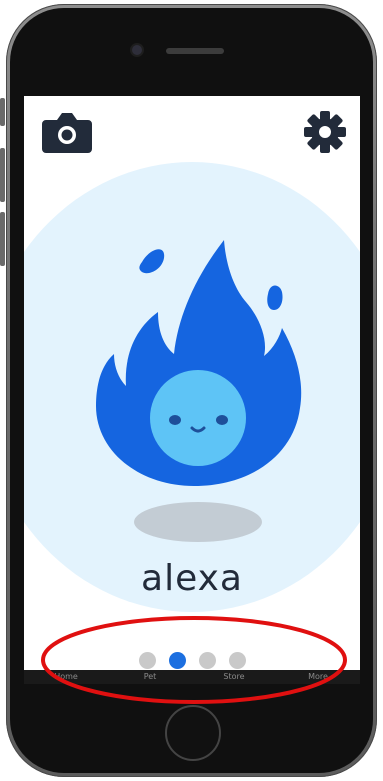 This screenshot has height=781, width=383. Describe the element at coordinates (150, 677) in the screenshot. I see `tab-pet: Pet` at that location.